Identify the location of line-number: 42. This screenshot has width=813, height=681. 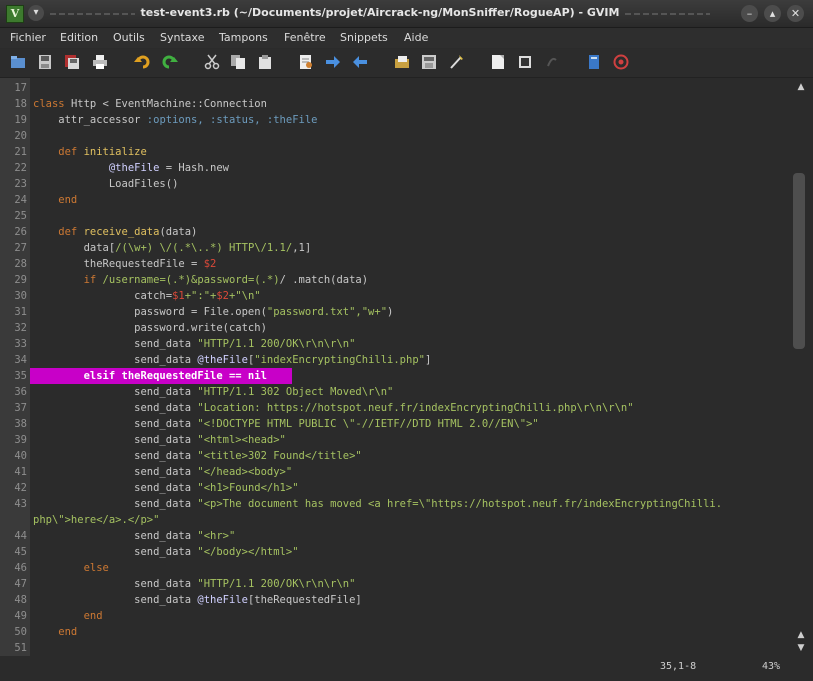
(20, 488).